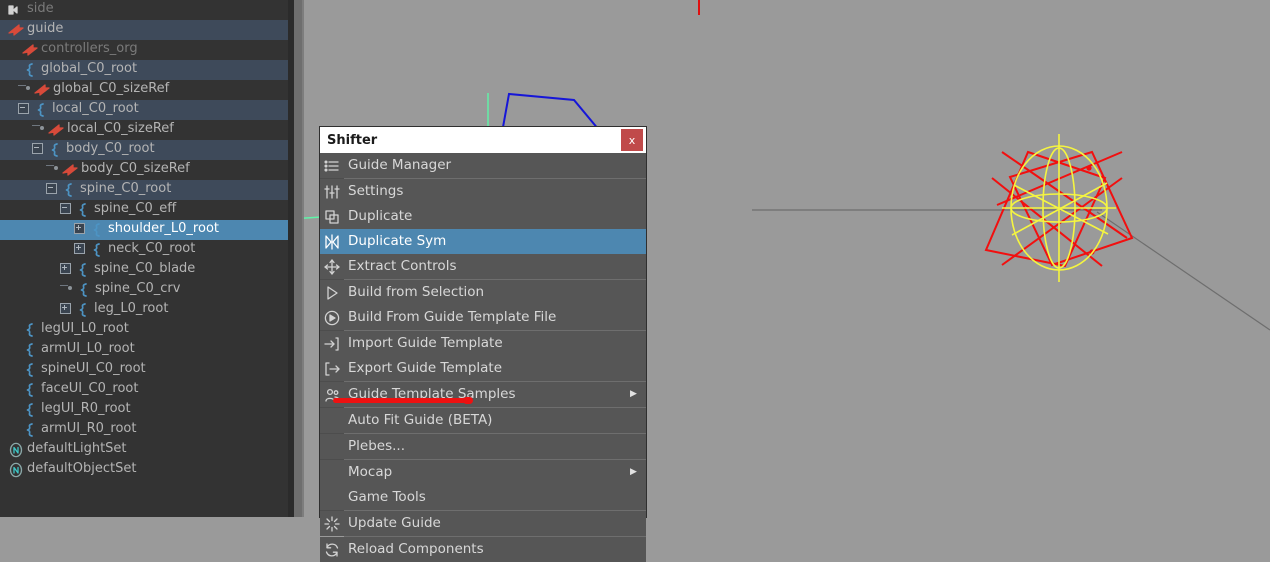 The height and width of the screenshot is (562, 1270). Describe the element at coordinates (144, 30) in the screenshot. I see `outliner-row: guide` at that location.